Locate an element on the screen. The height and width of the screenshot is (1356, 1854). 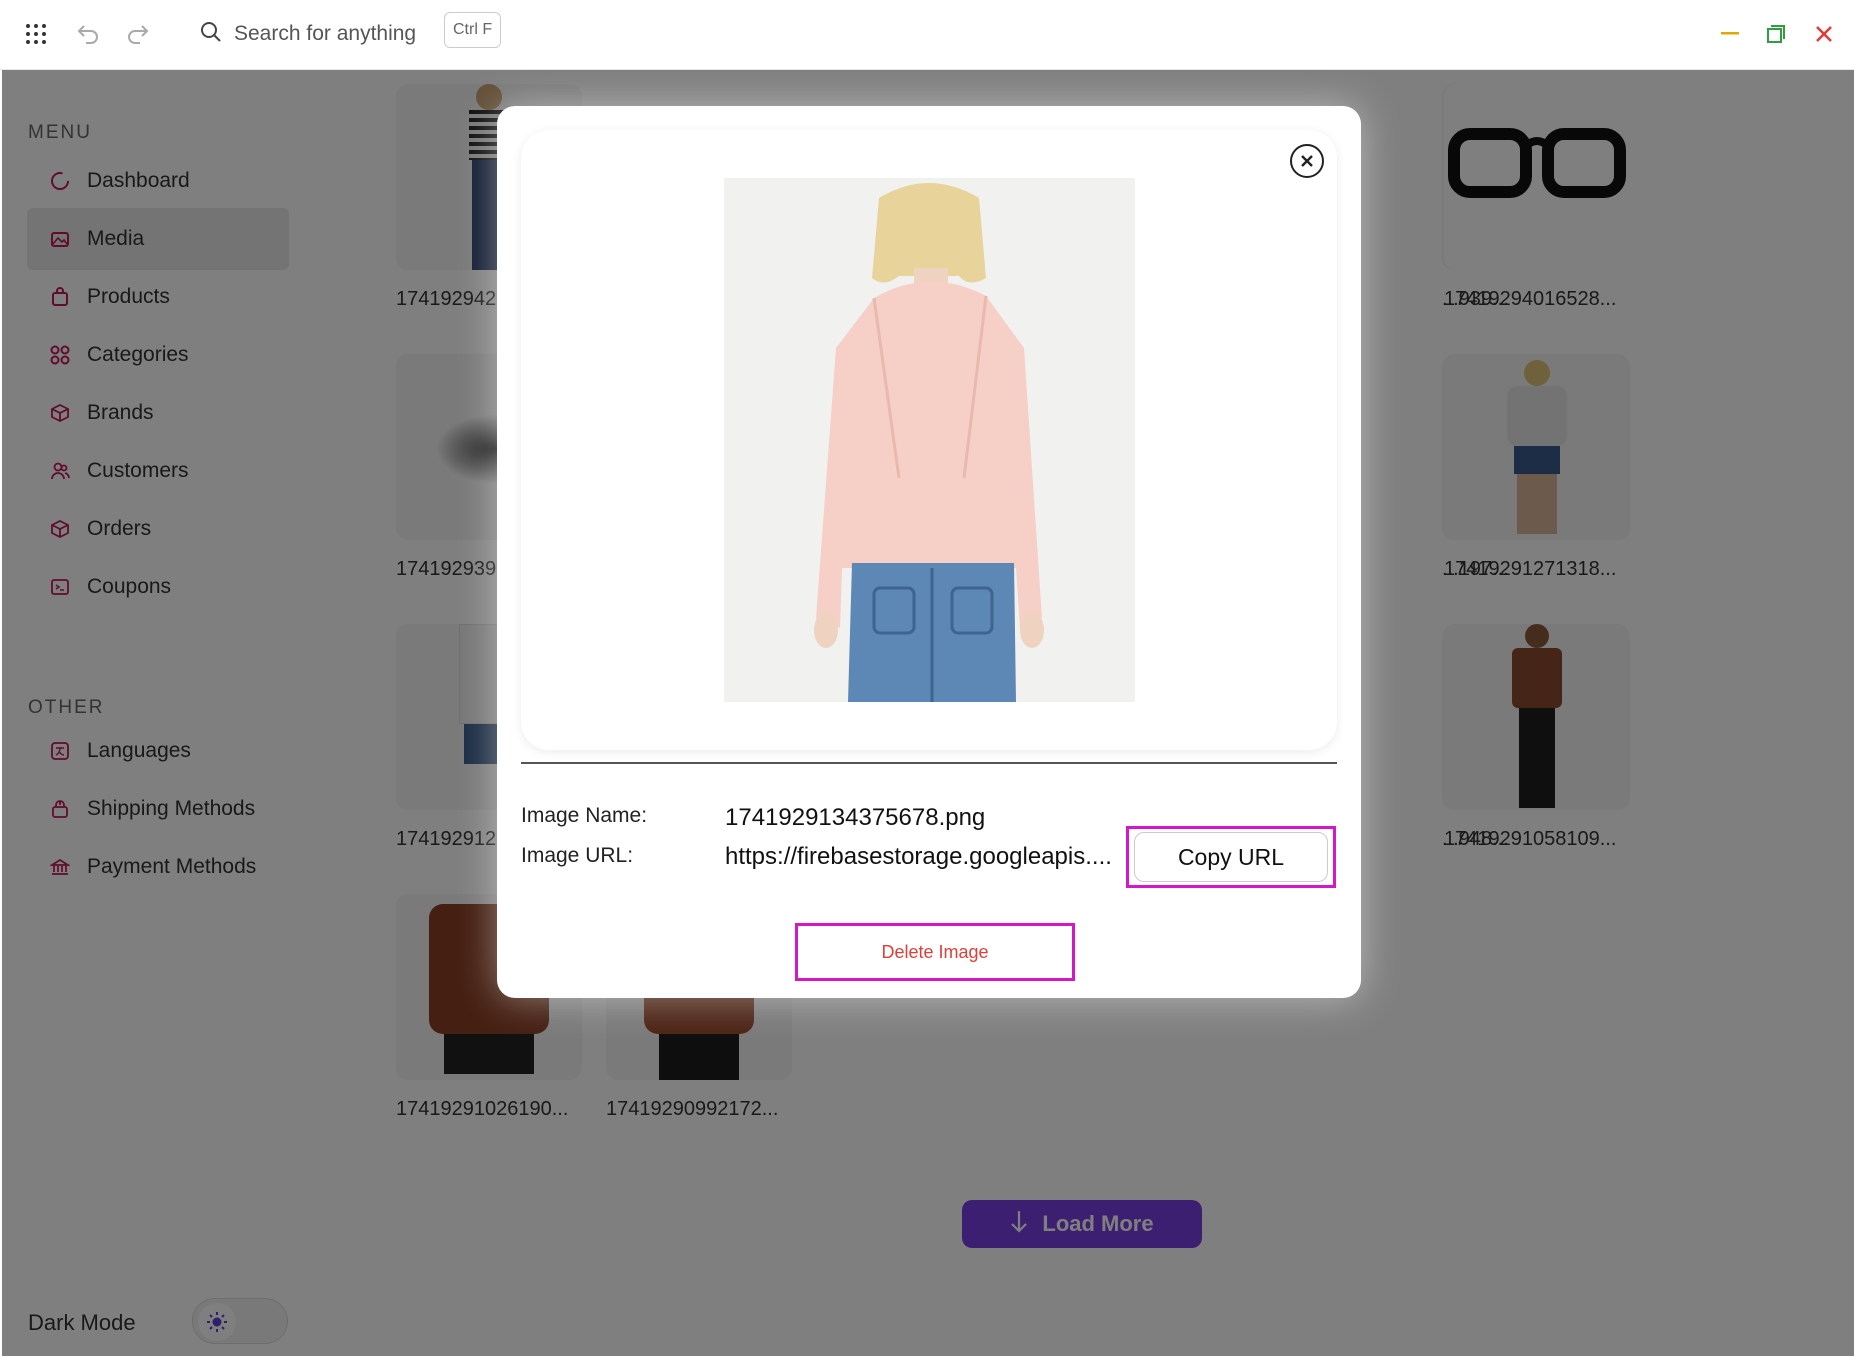
search-icon is located at coordinates (211, 34).